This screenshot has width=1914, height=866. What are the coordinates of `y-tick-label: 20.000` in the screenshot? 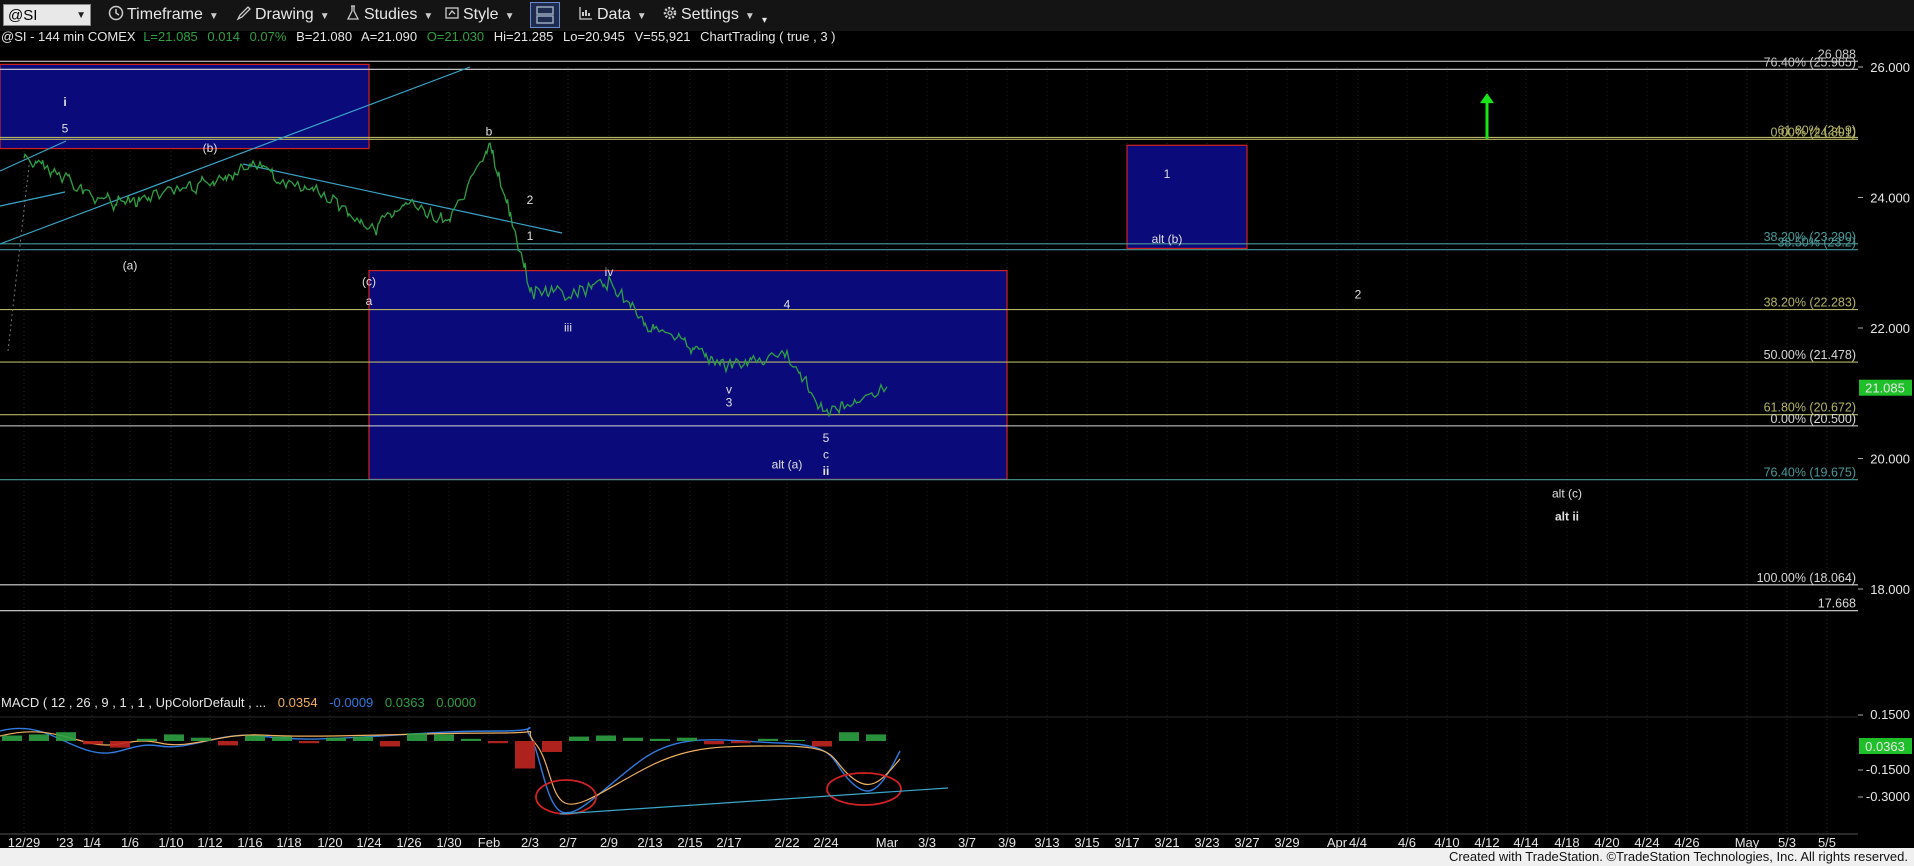 It's located at (1890, 459).